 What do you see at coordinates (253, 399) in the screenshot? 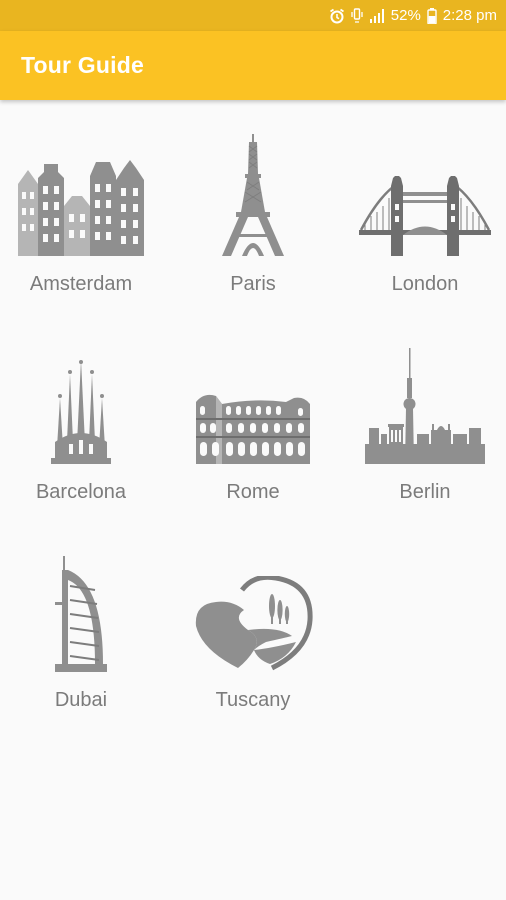
I see `colosseum-icon` at bounding box center [253, 399].